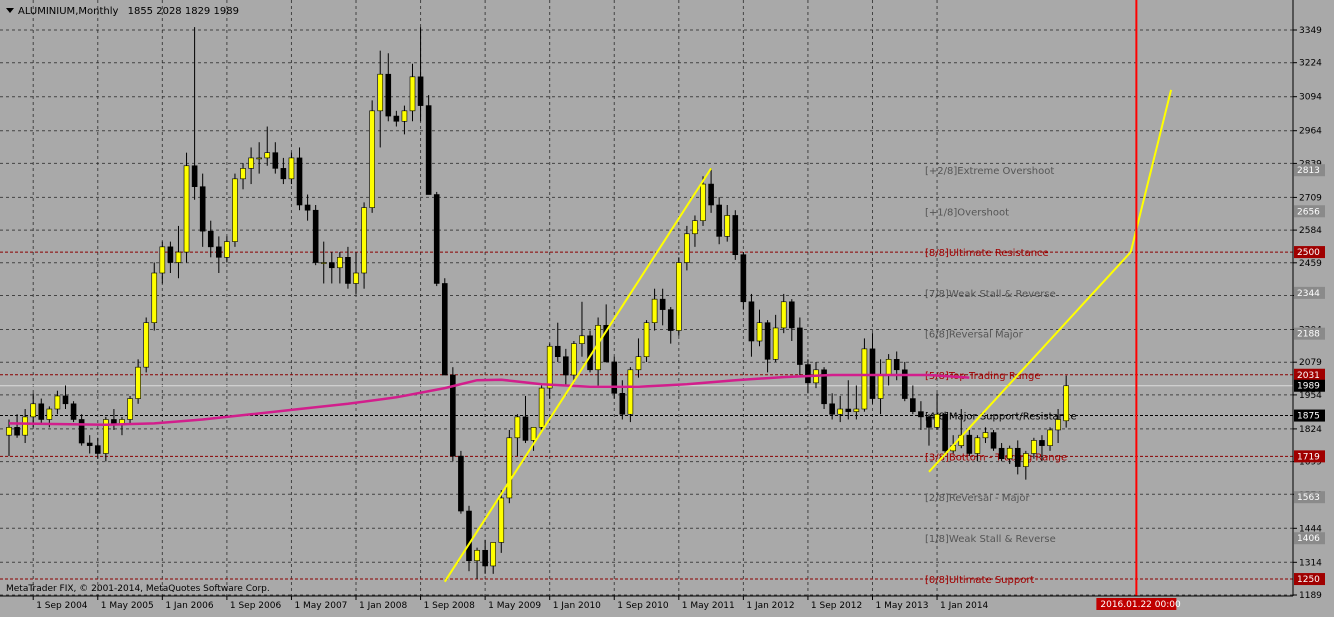 This screenshot has width=1334, height=617. What do you see at coordinates (450, 606) in the screenshot?
I see `x-tick-label: 1 Sep 2008` at bounding box center [450, 606].